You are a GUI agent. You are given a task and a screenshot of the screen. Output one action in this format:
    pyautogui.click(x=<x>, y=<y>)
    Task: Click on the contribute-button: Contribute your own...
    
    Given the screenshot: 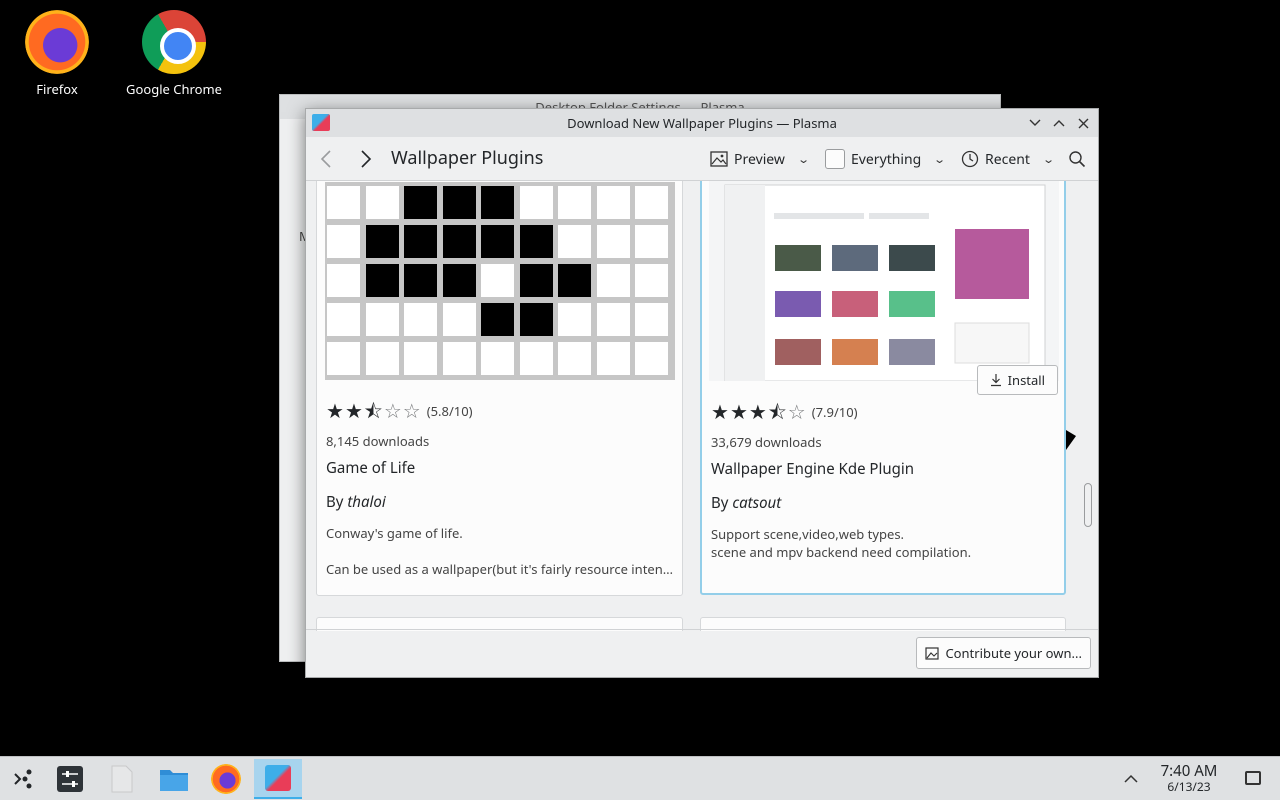 What is the action you would take?
    pyautogui.click(x=1003, y=653)
    